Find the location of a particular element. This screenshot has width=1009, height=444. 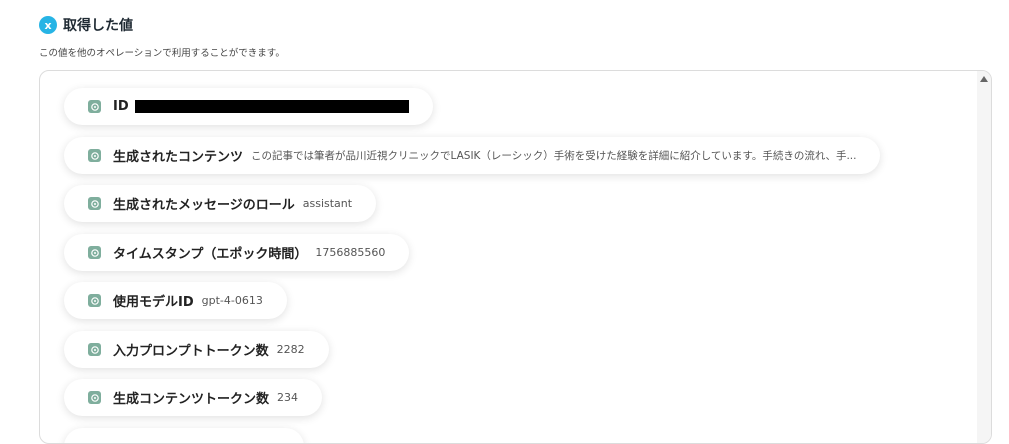

value-item-value: gpt-4-0613 is located at coordinates (232, 300).